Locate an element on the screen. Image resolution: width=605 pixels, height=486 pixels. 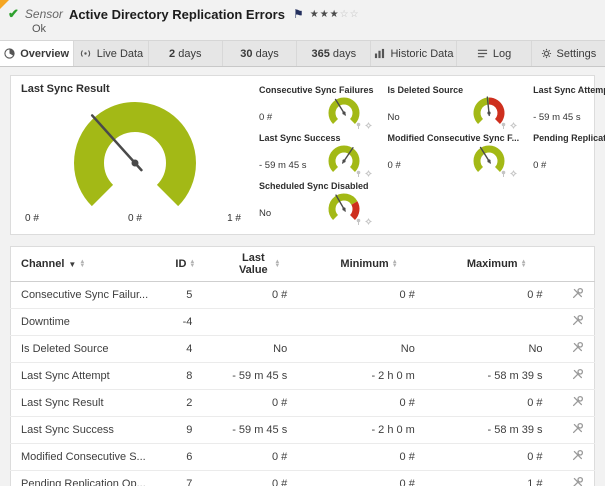
tab-log: Log is located at coordinates (494, 53).